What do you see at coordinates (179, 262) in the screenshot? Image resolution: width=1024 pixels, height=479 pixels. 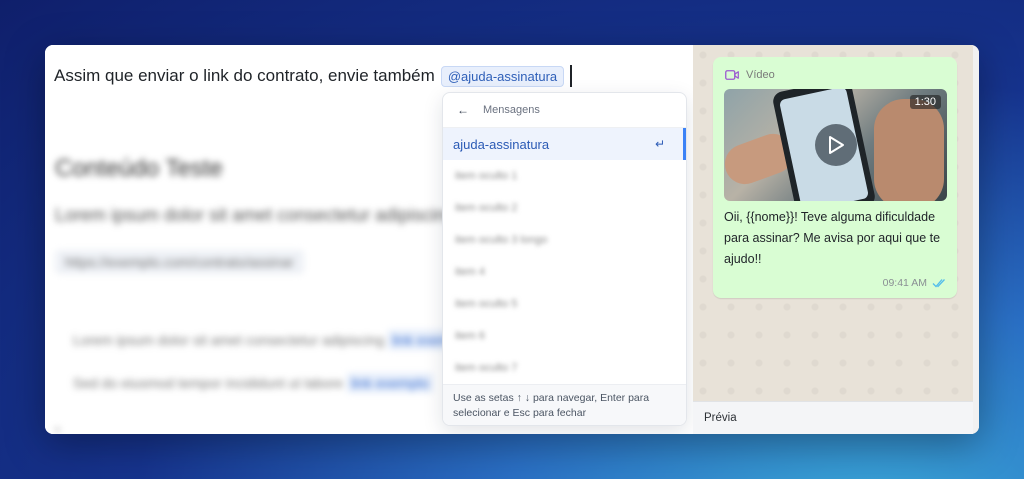 I see `blurred-link-row: https://exemplo.com/contrato/assinar` at bounding box center [179, 262].